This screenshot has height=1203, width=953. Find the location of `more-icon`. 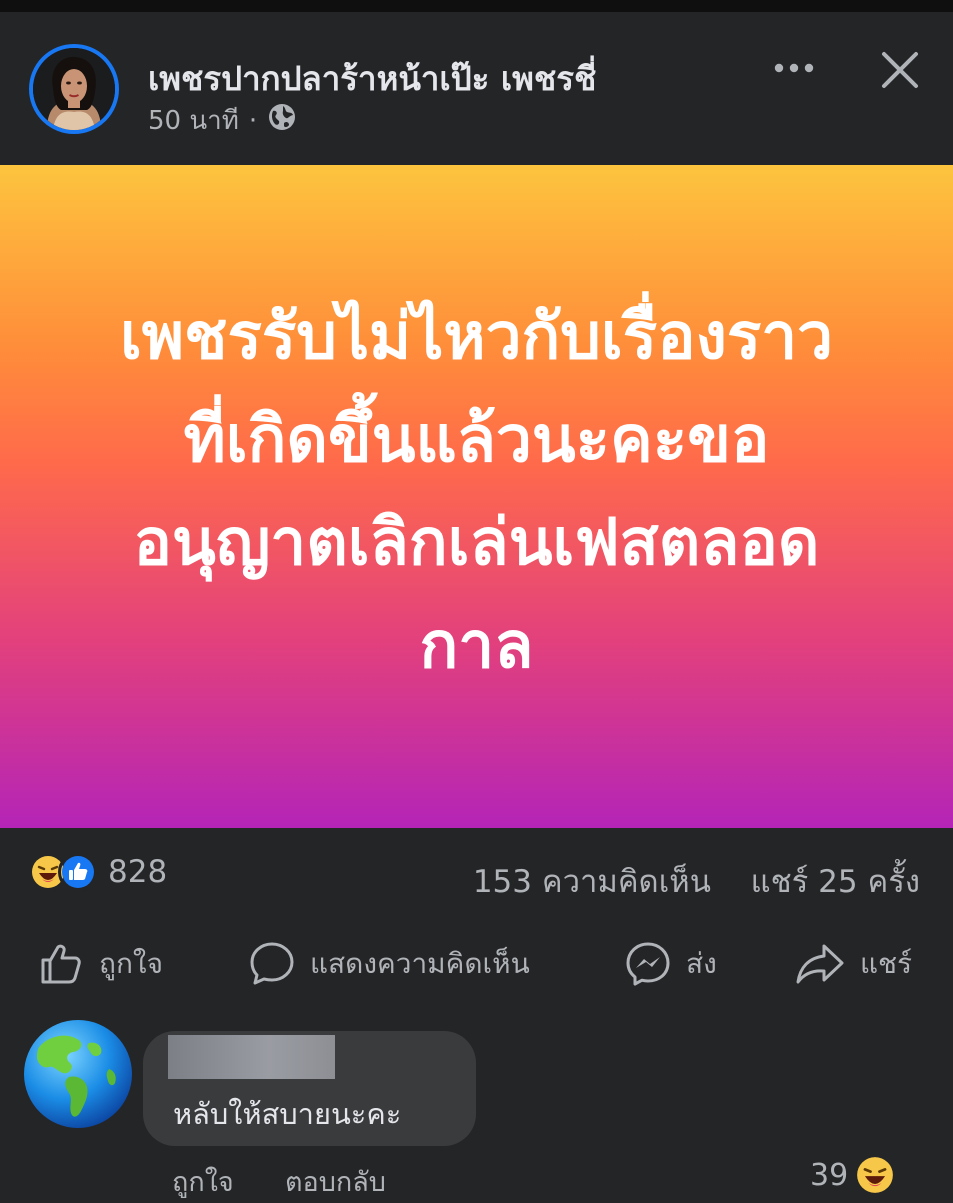

more-icon is located at coordinates (794, 68).